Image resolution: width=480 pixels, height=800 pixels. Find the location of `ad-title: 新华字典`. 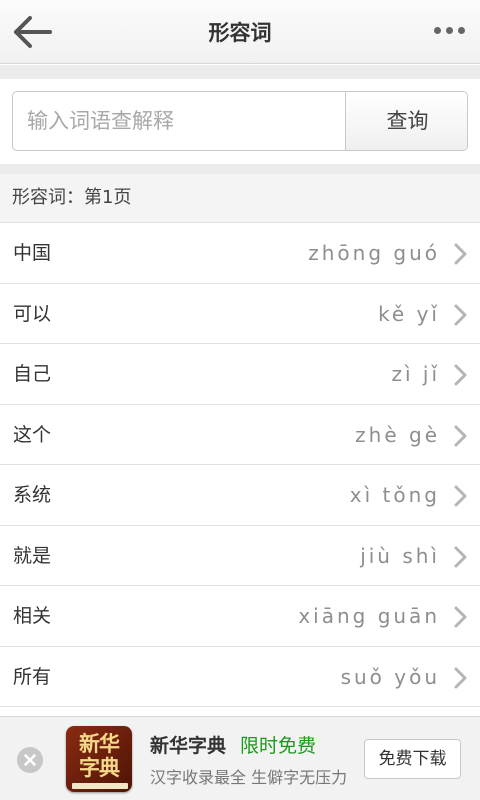

ad-title: 新华字典 is located at coordinates (188, 746).